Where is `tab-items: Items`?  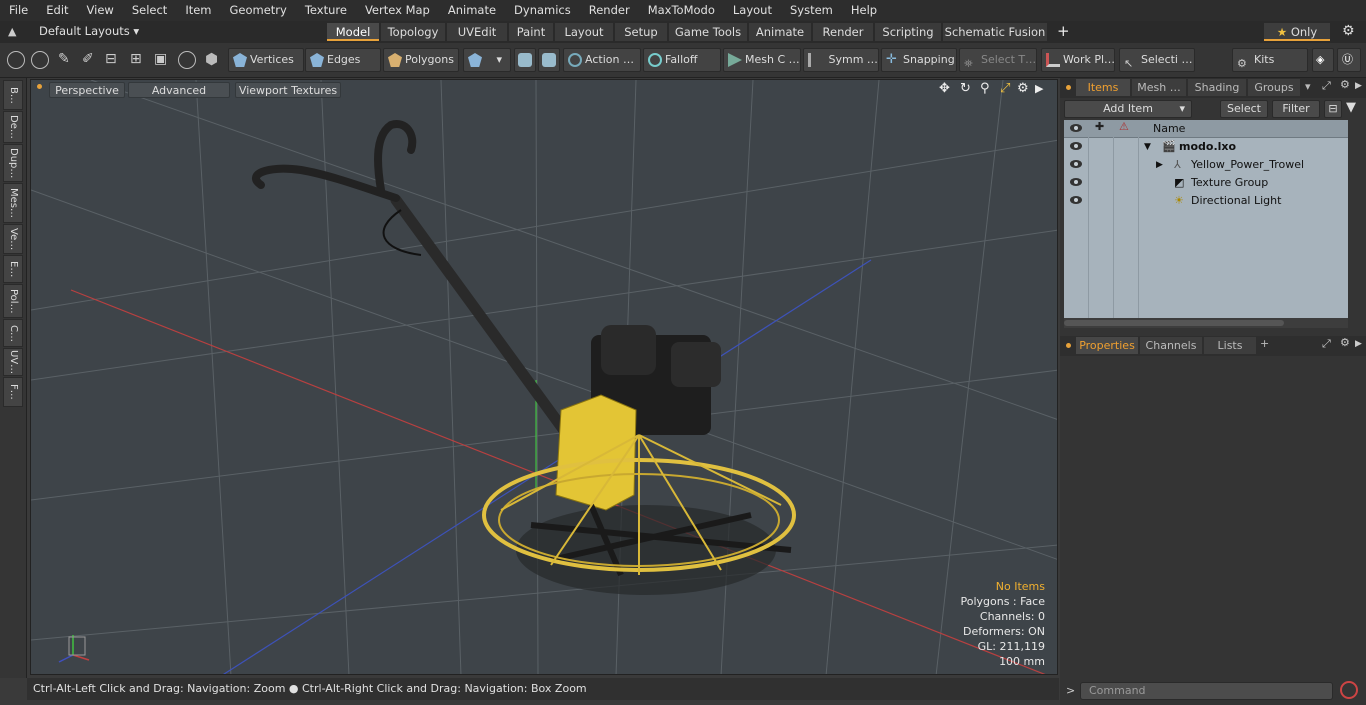
tab-items: Items is located at coordinates (1103, 87).